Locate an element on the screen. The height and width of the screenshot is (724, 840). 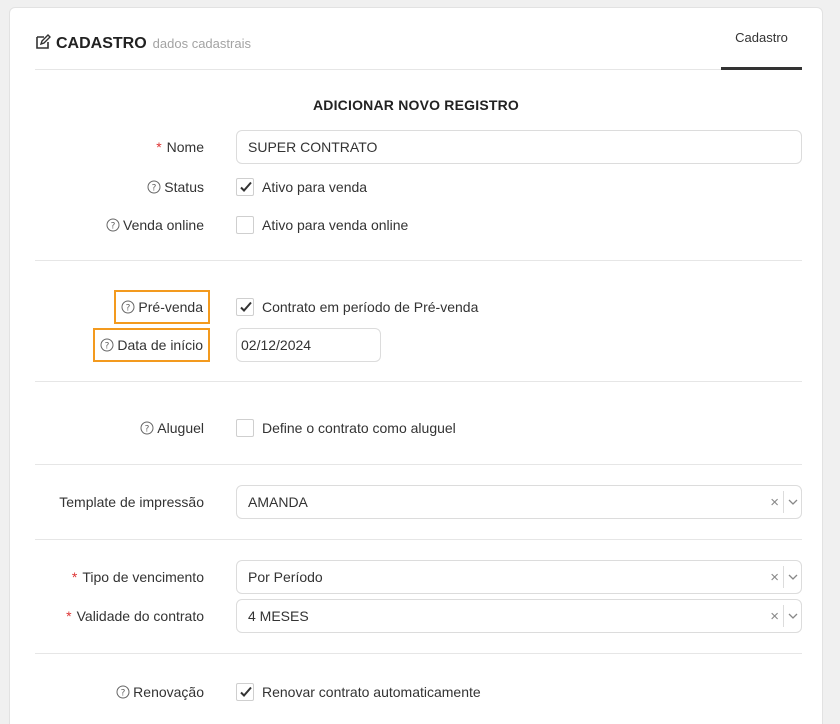
status-checkbox is located at coordinates (245, 187).